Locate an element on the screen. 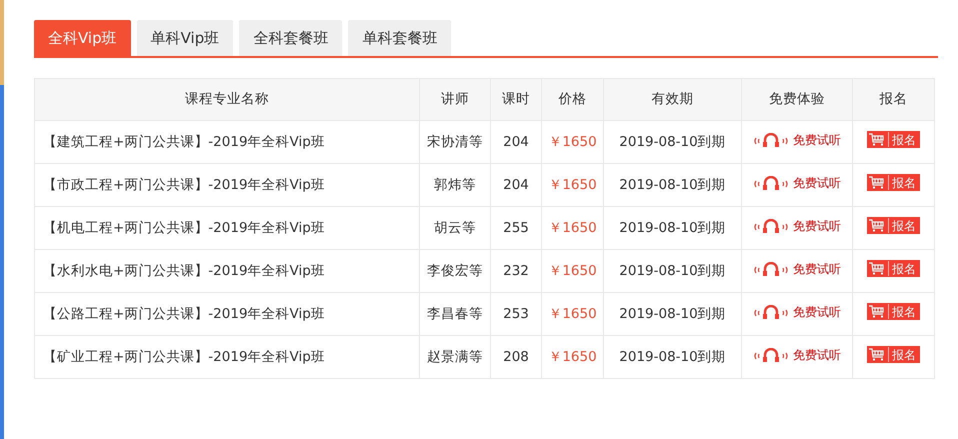  tab: 全科套餐班 is located at coordinates (290, 38).